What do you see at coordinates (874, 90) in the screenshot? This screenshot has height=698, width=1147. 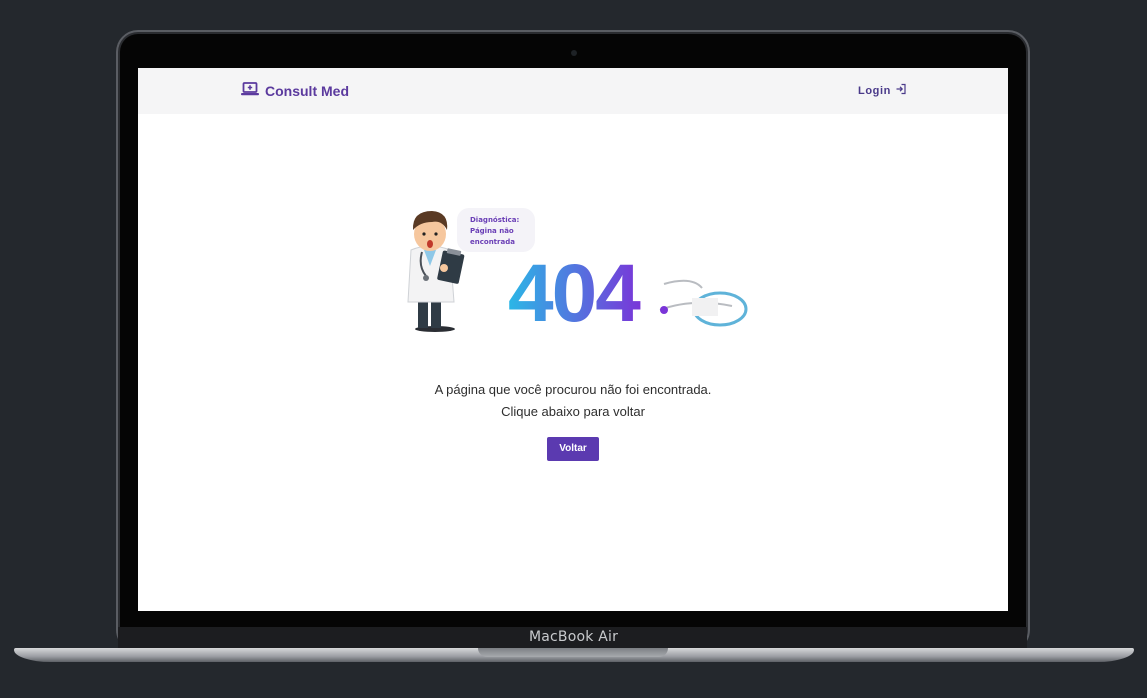 I see `login-label: Login` at bounding box center [874, 90].